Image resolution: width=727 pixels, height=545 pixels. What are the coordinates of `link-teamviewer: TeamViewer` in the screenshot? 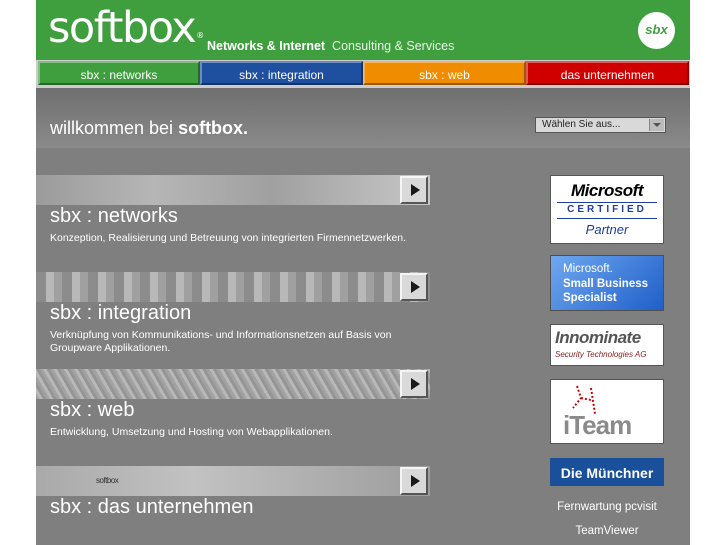 It's located at (607, 531).